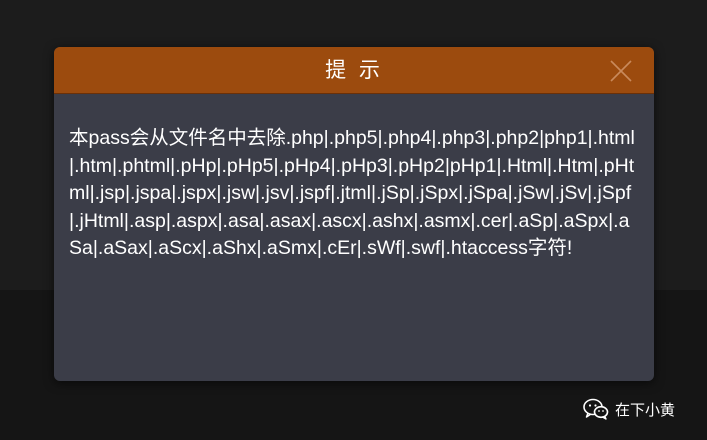 This screenshot has height=440, width=707. I want to click on watermark: 在下小黄, so click(629, 409).